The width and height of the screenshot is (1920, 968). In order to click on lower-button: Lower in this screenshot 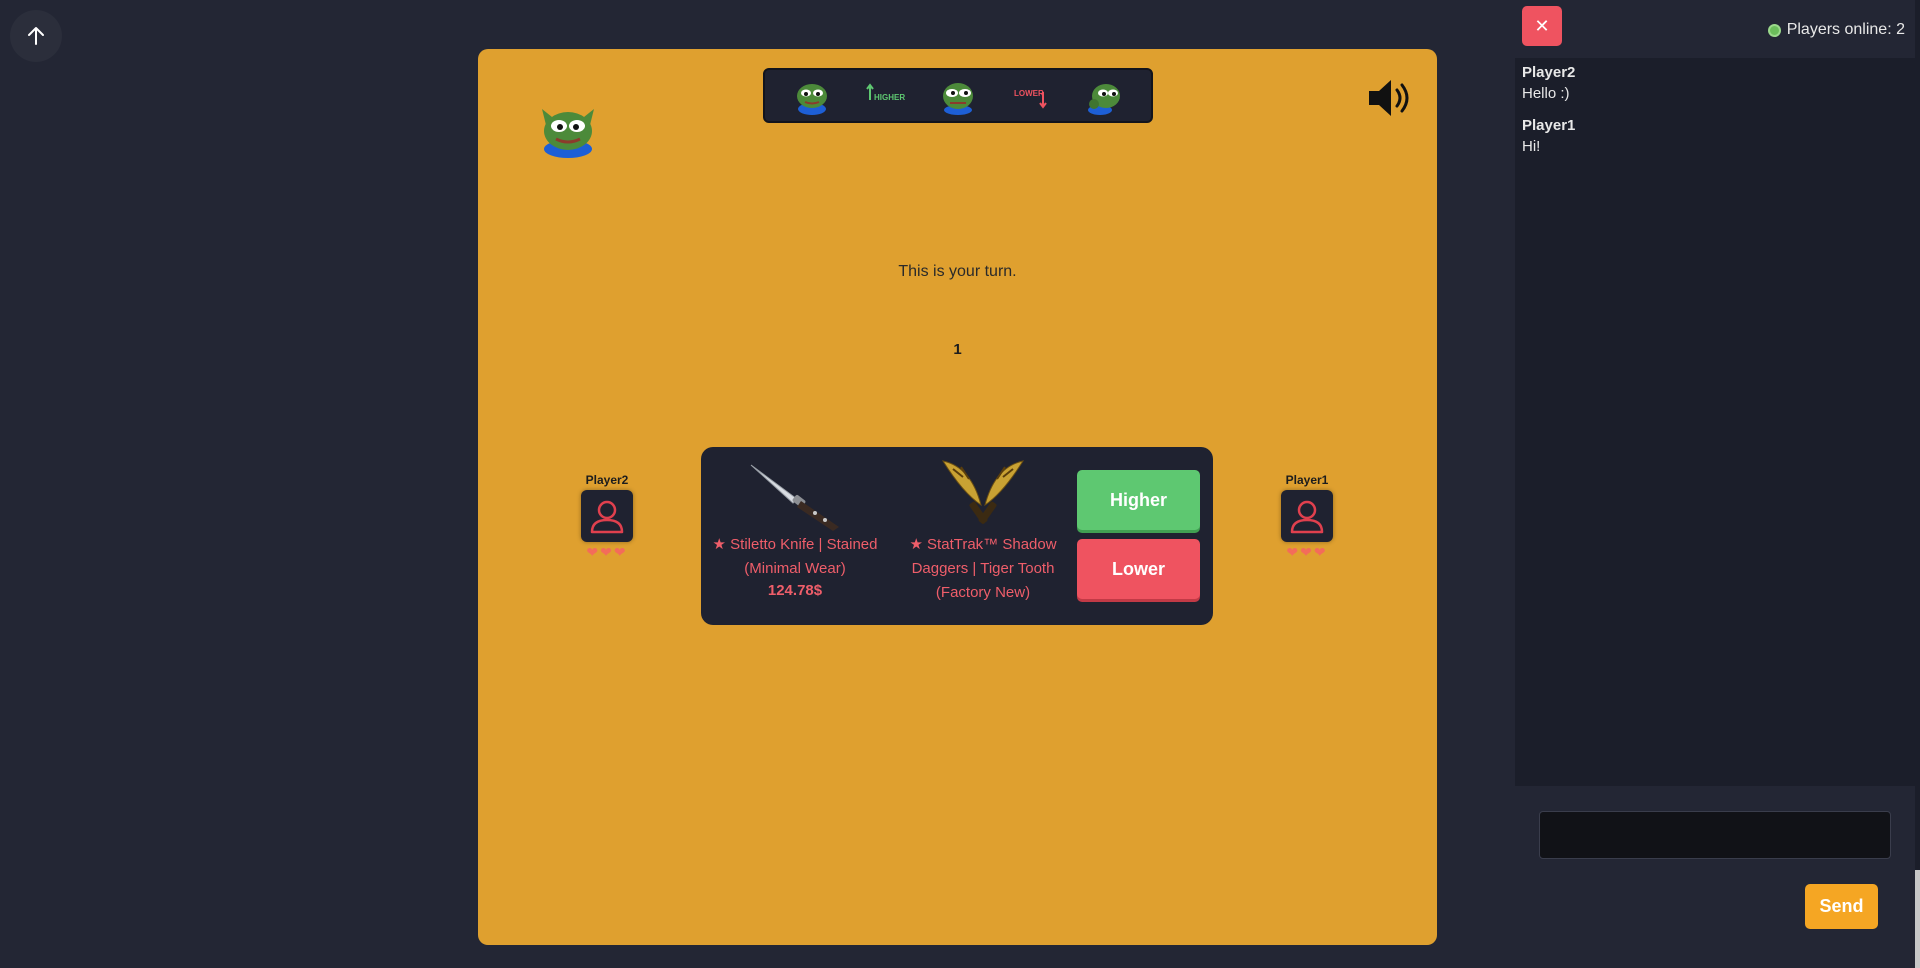, I will do `click(1138, 569)`.